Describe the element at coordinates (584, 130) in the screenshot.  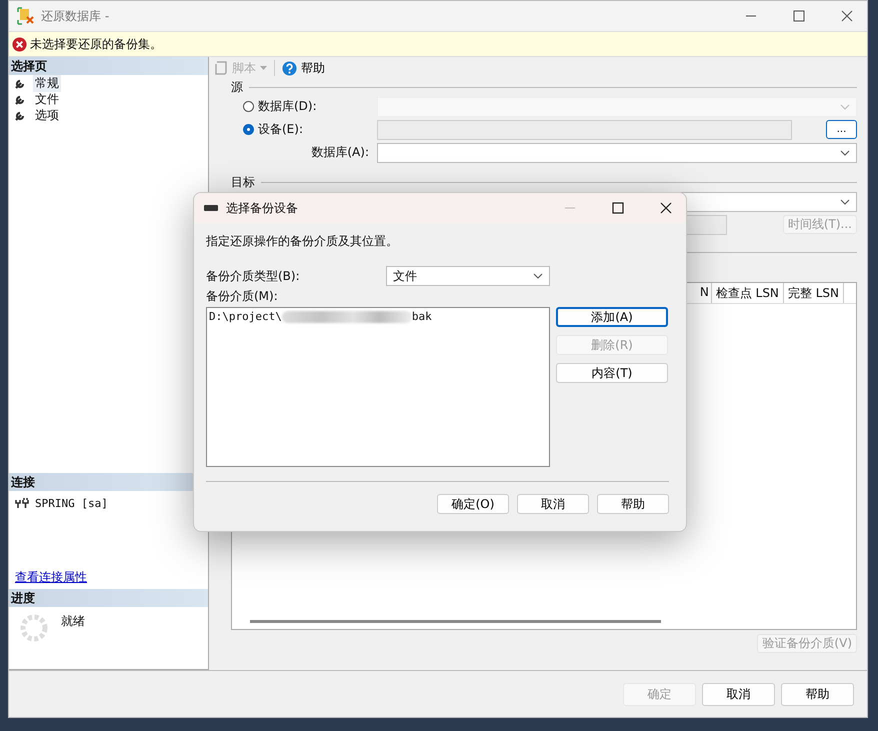
I see `device-field` at that location.